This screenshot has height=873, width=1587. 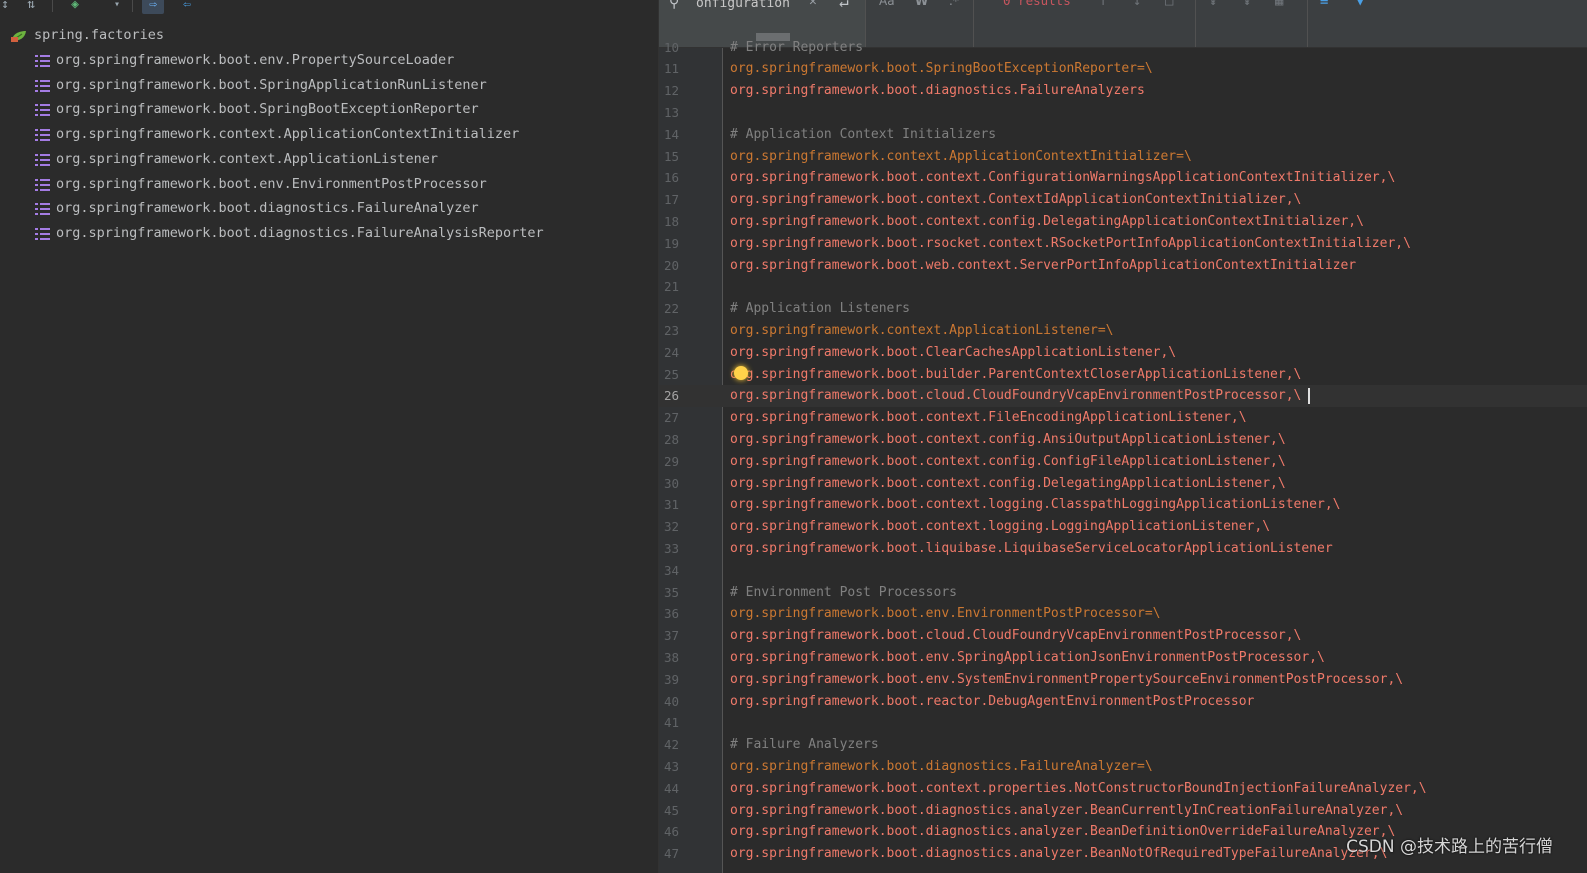 I want to click on code-line: 41, so click(x=1123, y=723).